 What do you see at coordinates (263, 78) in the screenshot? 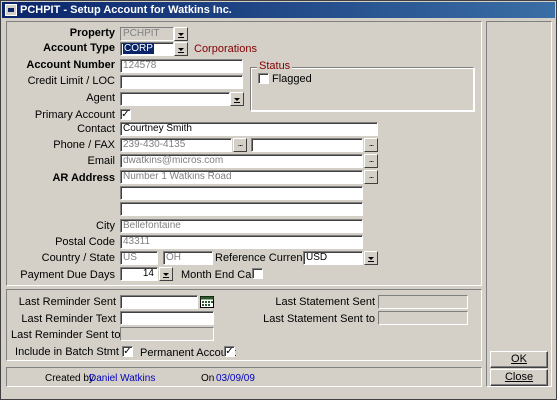
I see `flagged-checkbox` at bounding box center [263, 78].